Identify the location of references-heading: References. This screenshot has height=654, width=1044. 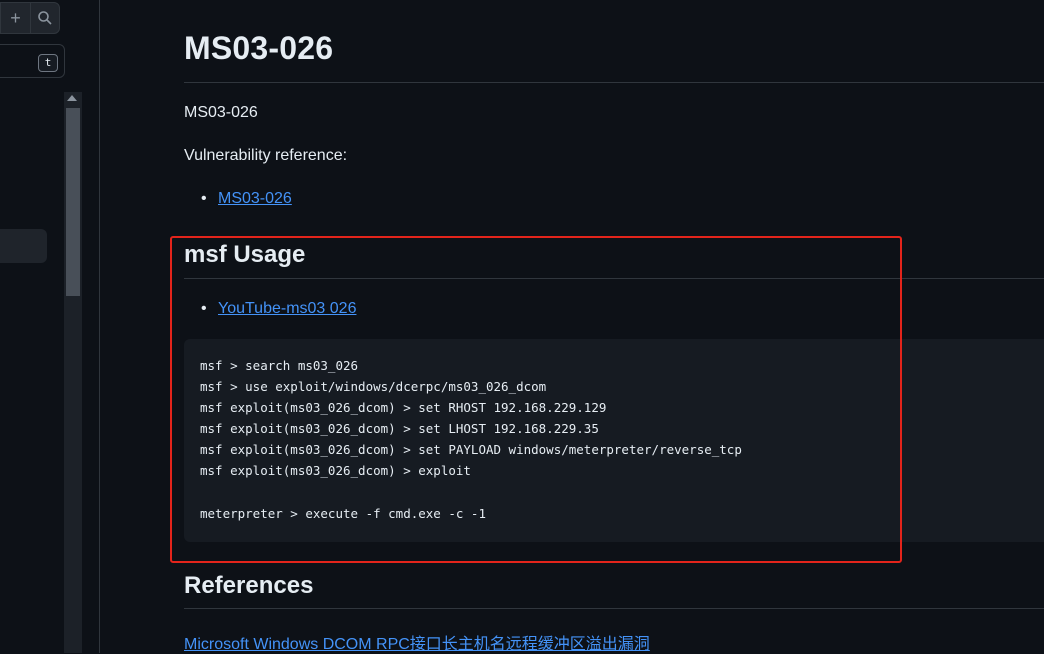
(249, 585).